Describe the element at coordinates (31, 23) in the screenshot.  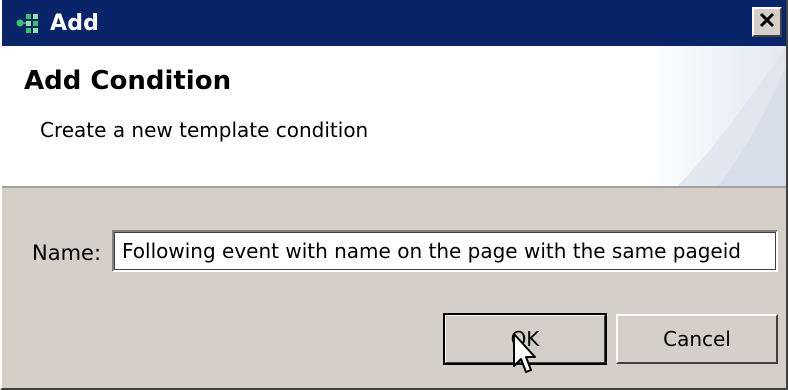
I see `template-icon` at that location.